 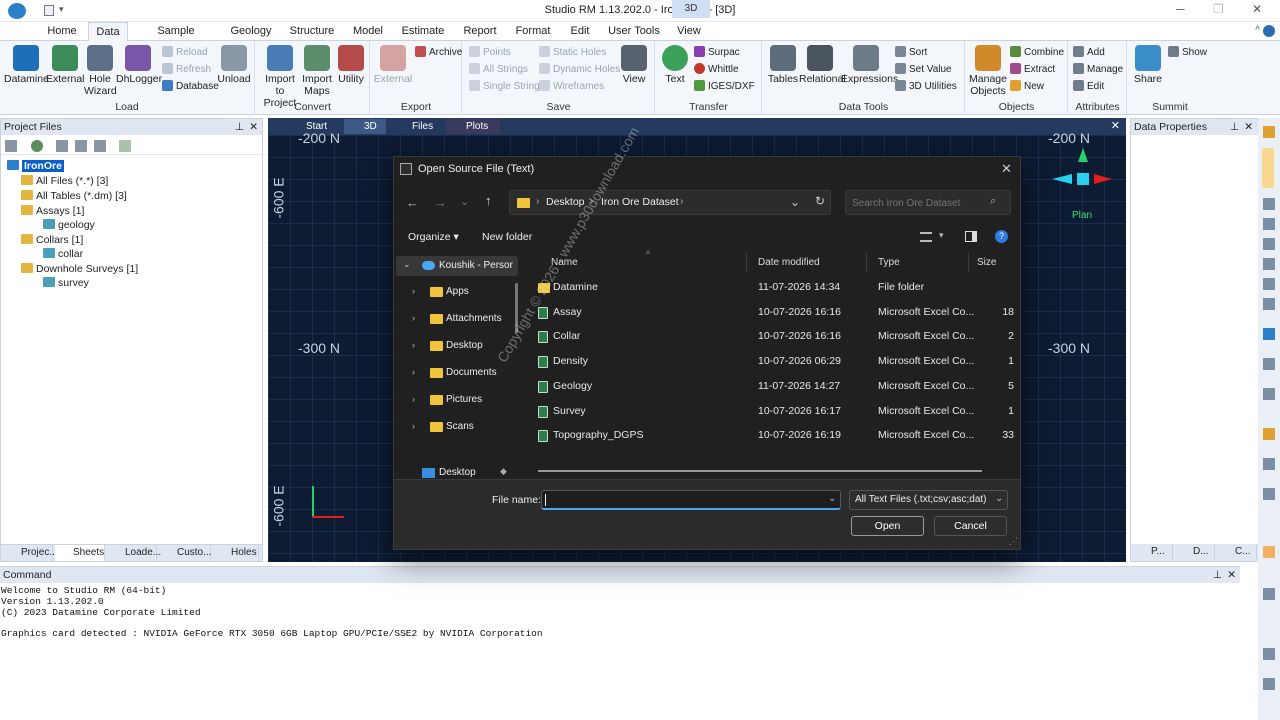 I want to click on extract-button: Extract, so click(x=1032, y=70).